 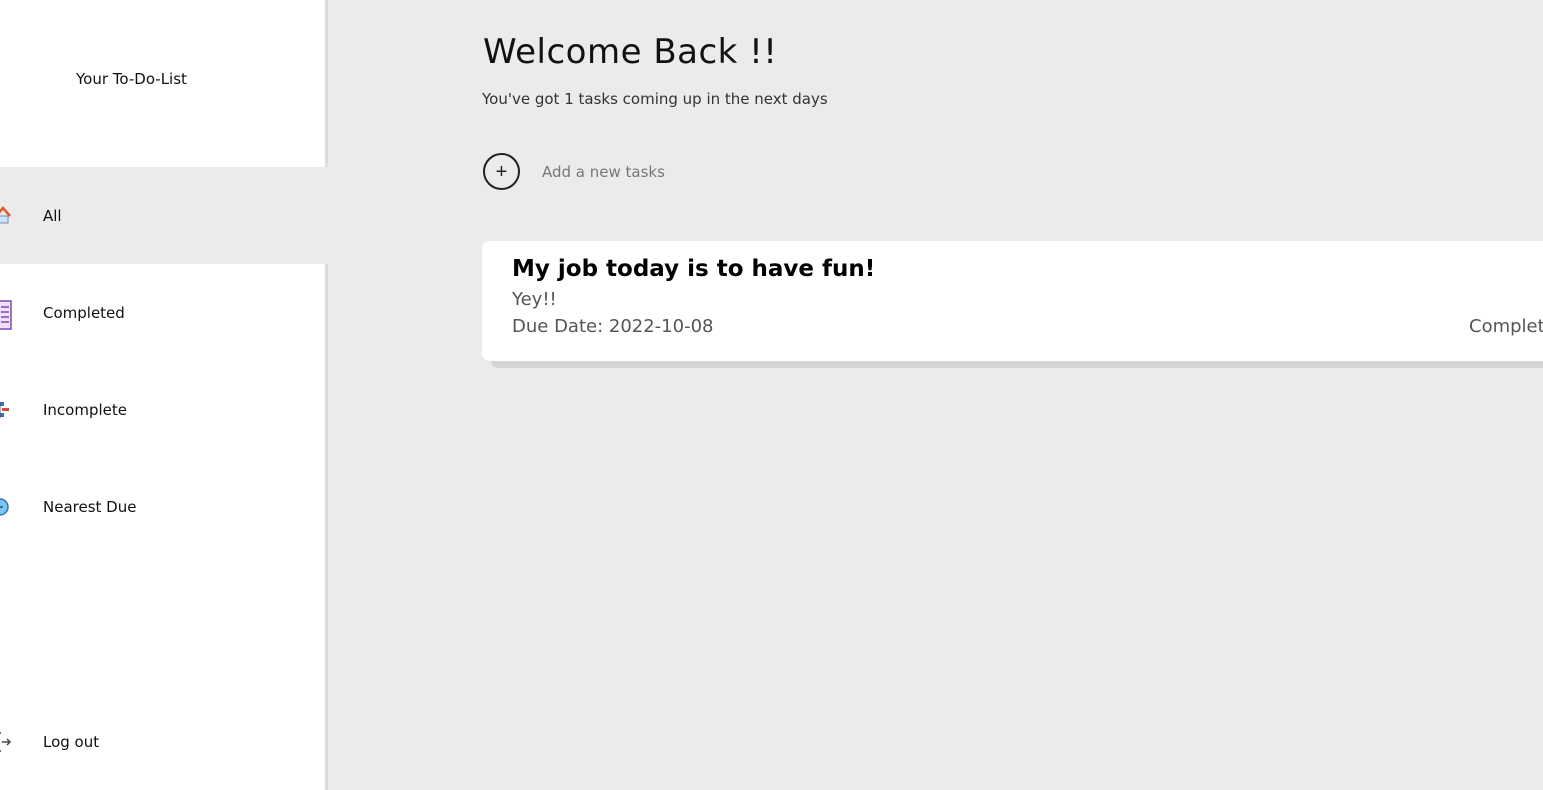 What do you see at coordinates (164, 215) in the screenshot?
I see `sidebar-item-all: All` at bounding box center [164, 215].